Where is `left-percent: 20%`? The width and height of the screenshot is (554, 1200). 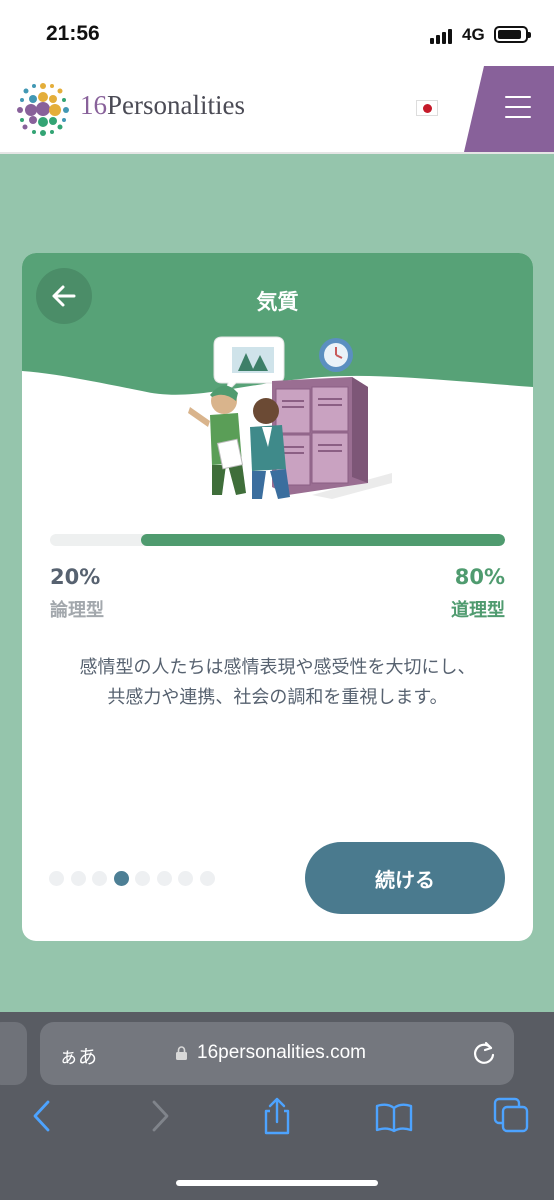 left-percent: 20% is located at coordinates (75, 577).